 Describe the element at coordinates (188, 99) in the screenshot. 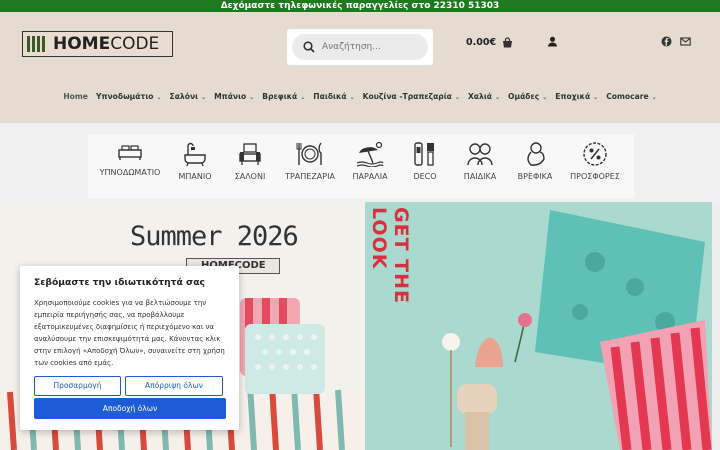

I see `nav-item-living-room: Σαλόνι ⌄` at that location.